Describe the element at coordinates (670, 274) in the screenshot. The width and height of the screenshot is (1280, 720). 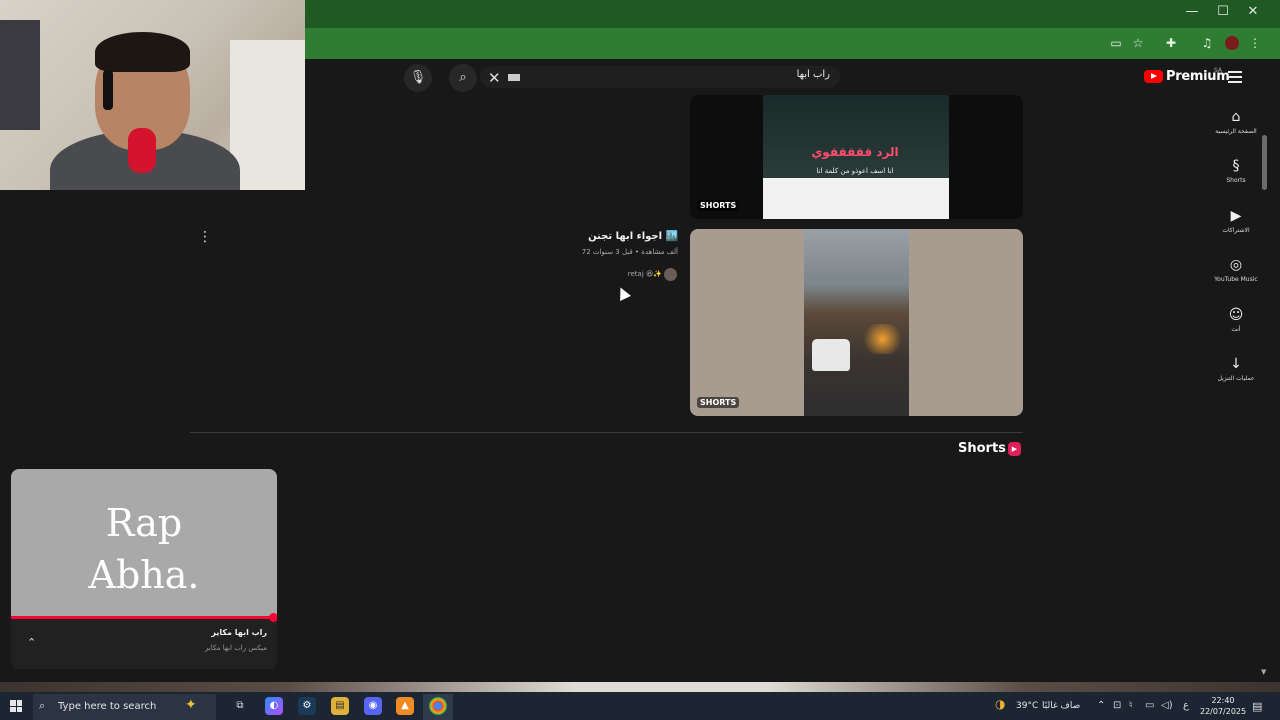
I see `channel-avatar` at that location.